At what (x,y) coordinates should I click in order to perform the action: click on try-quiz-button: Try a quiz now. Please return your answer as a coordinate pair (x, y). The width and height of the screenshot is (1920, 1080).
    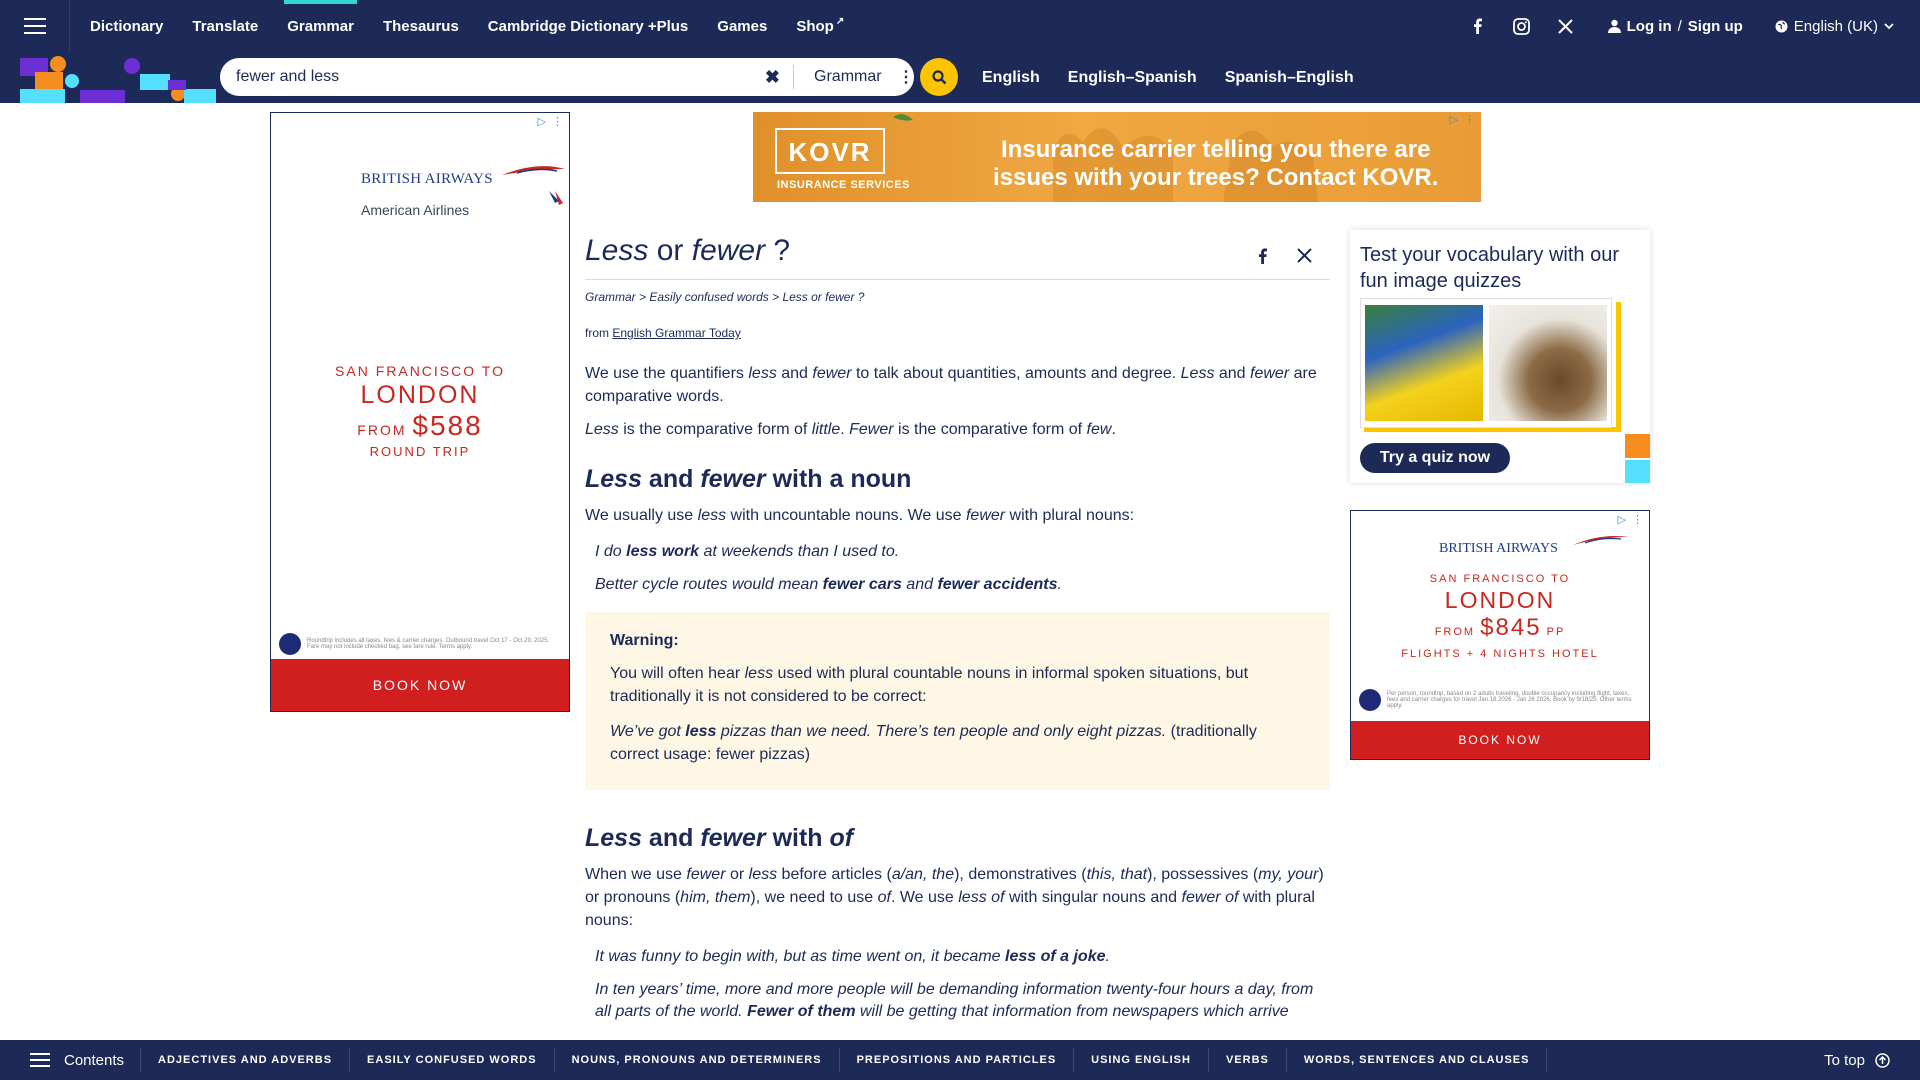
    Looking at the image, I should click on (1435, 458).